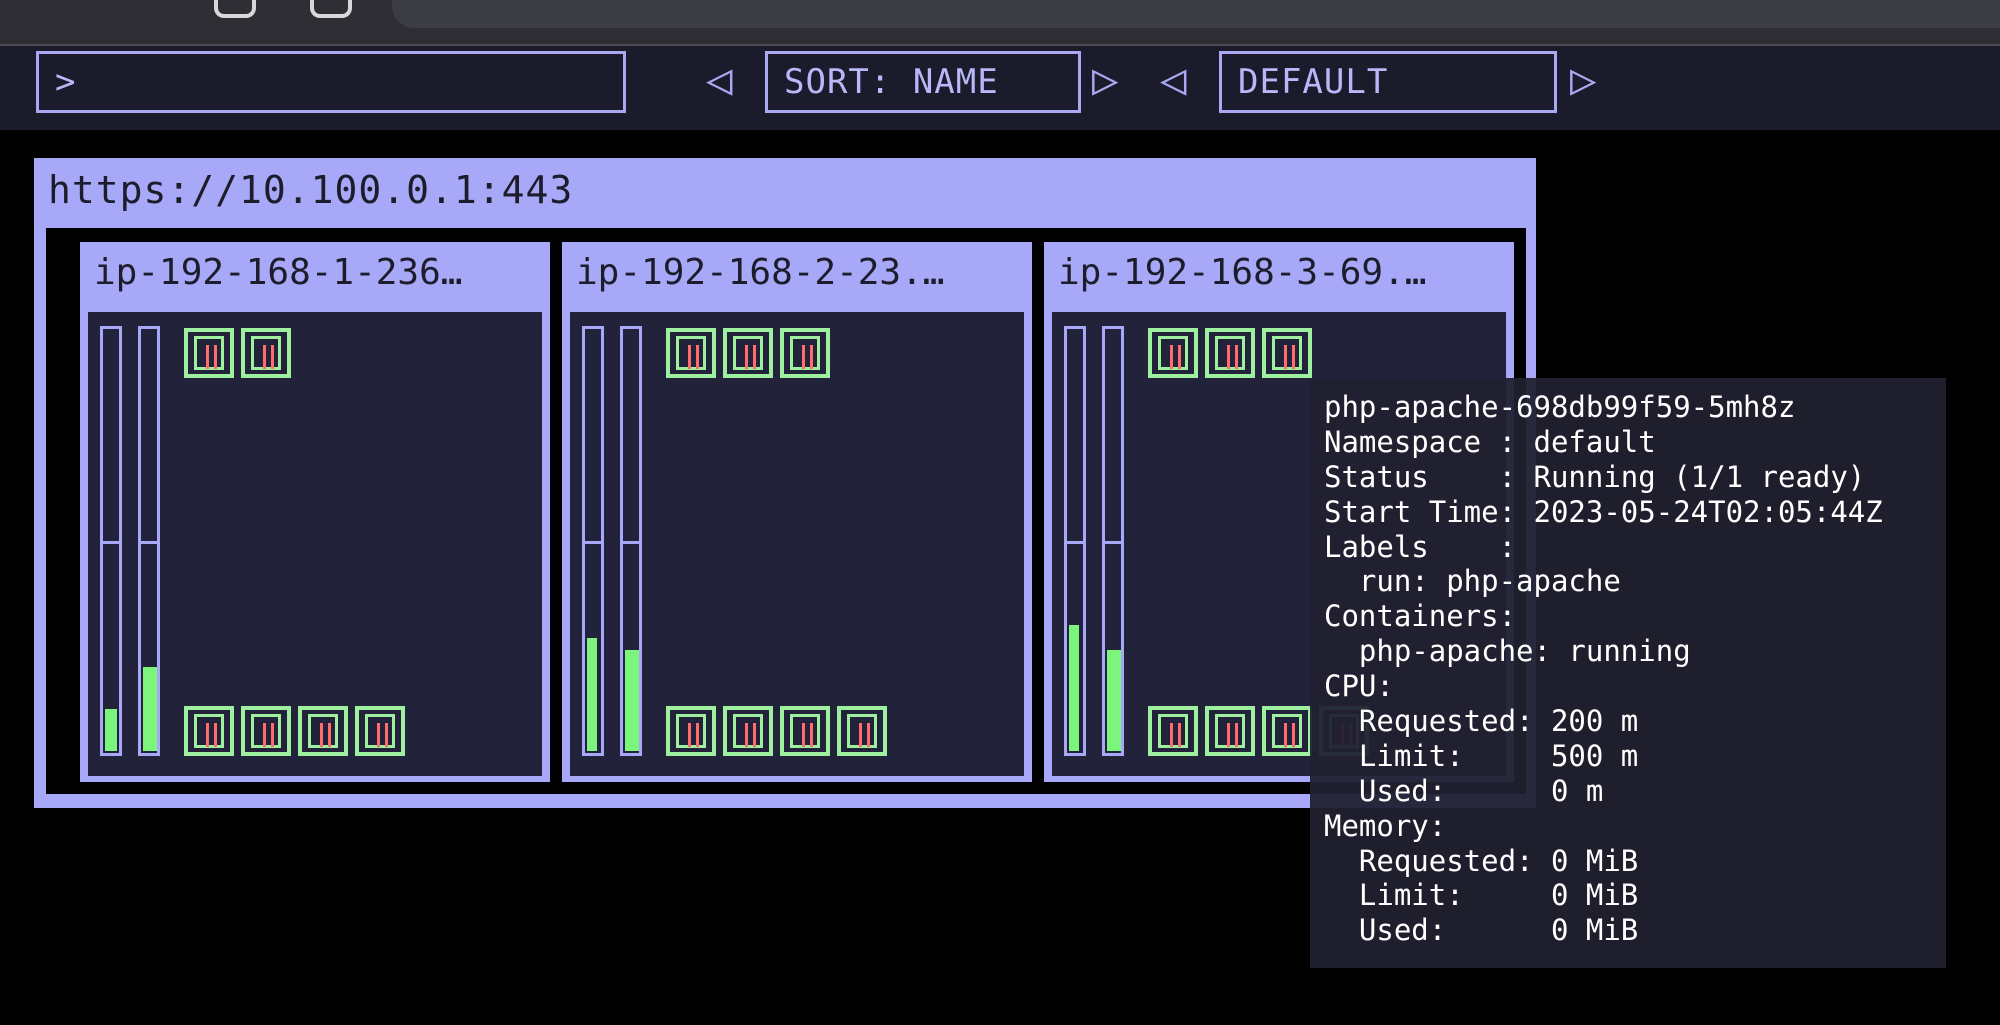 The image size is (2000, 1025). I want to click on toolbar: > ◁ SORT: NAME ▷ ◁ DEFAULT ▷, so click(1000, 88).